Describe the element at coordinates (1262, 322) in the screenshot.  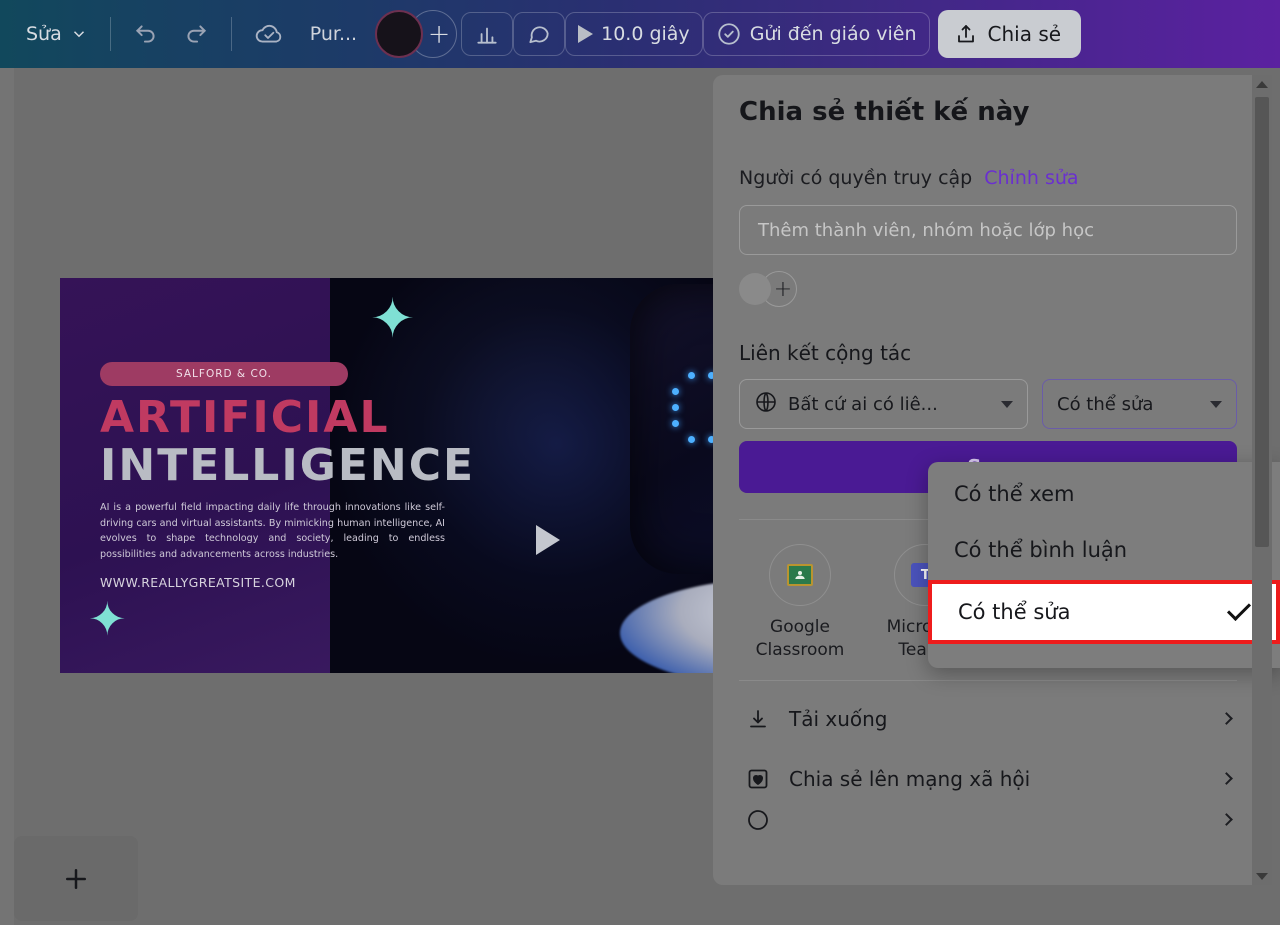
I see `scrollbar-thumb` at that location.